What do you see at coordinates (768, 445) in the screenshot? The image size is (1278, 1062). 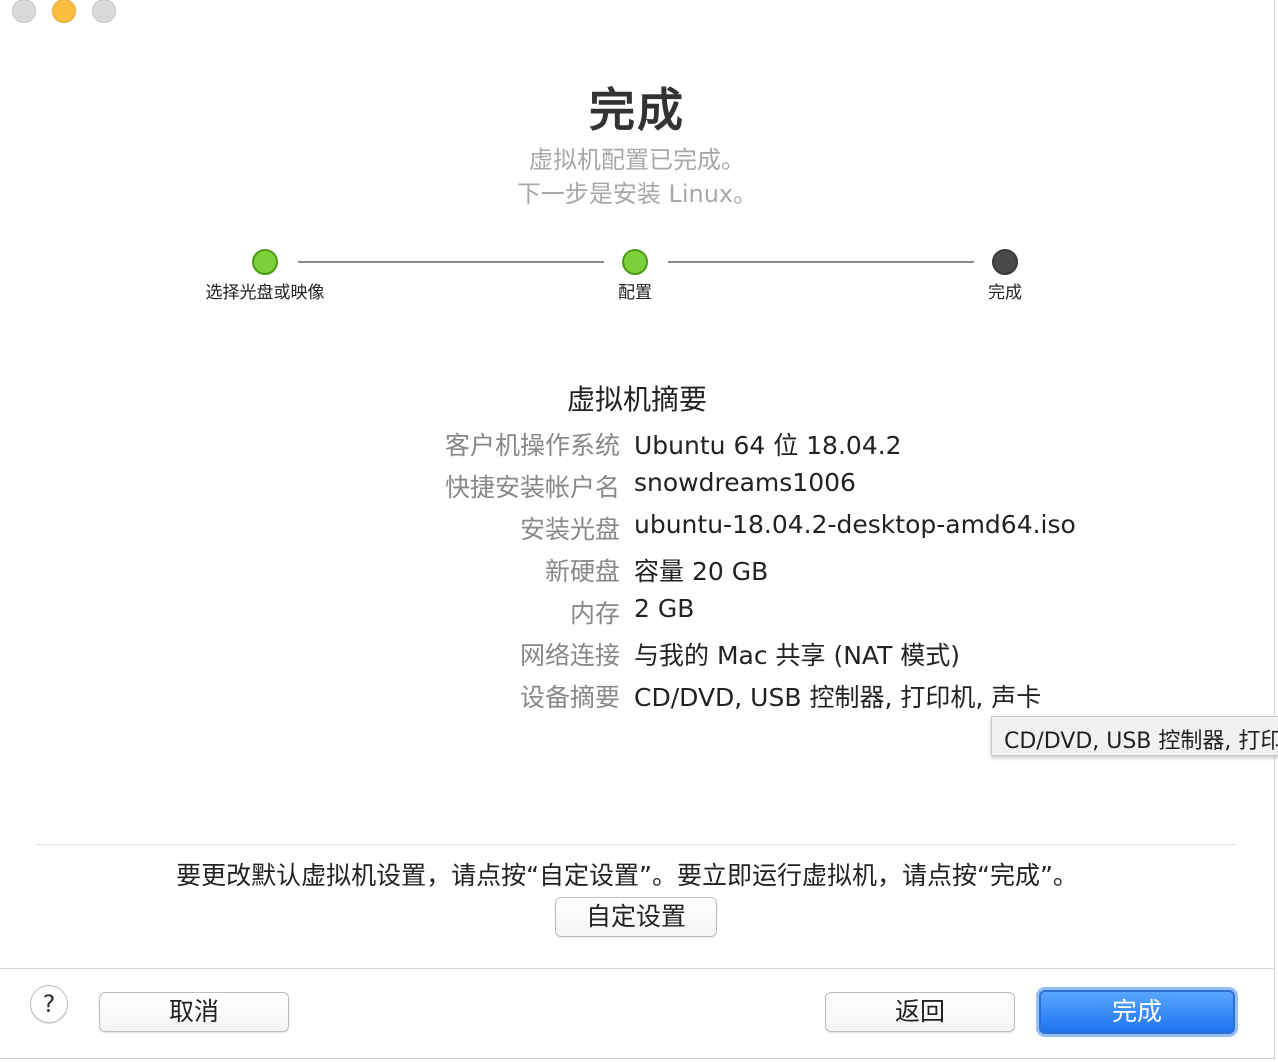 I see `summary-row-value: Ubuntu 64 位 18.04.2` at bounding box center [768, 445].